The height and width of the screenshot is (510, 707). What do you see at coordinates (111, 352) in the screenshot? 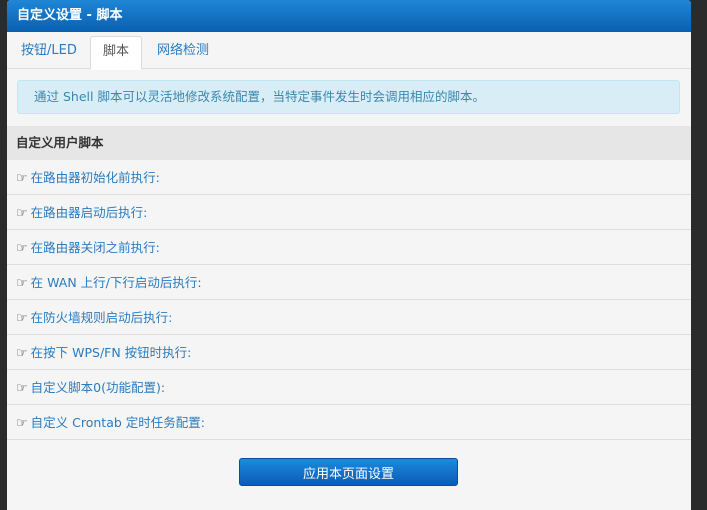
I see `script-label: 在按下 WPS/FN 按钮时执行:` at bounding box center [111, 352].